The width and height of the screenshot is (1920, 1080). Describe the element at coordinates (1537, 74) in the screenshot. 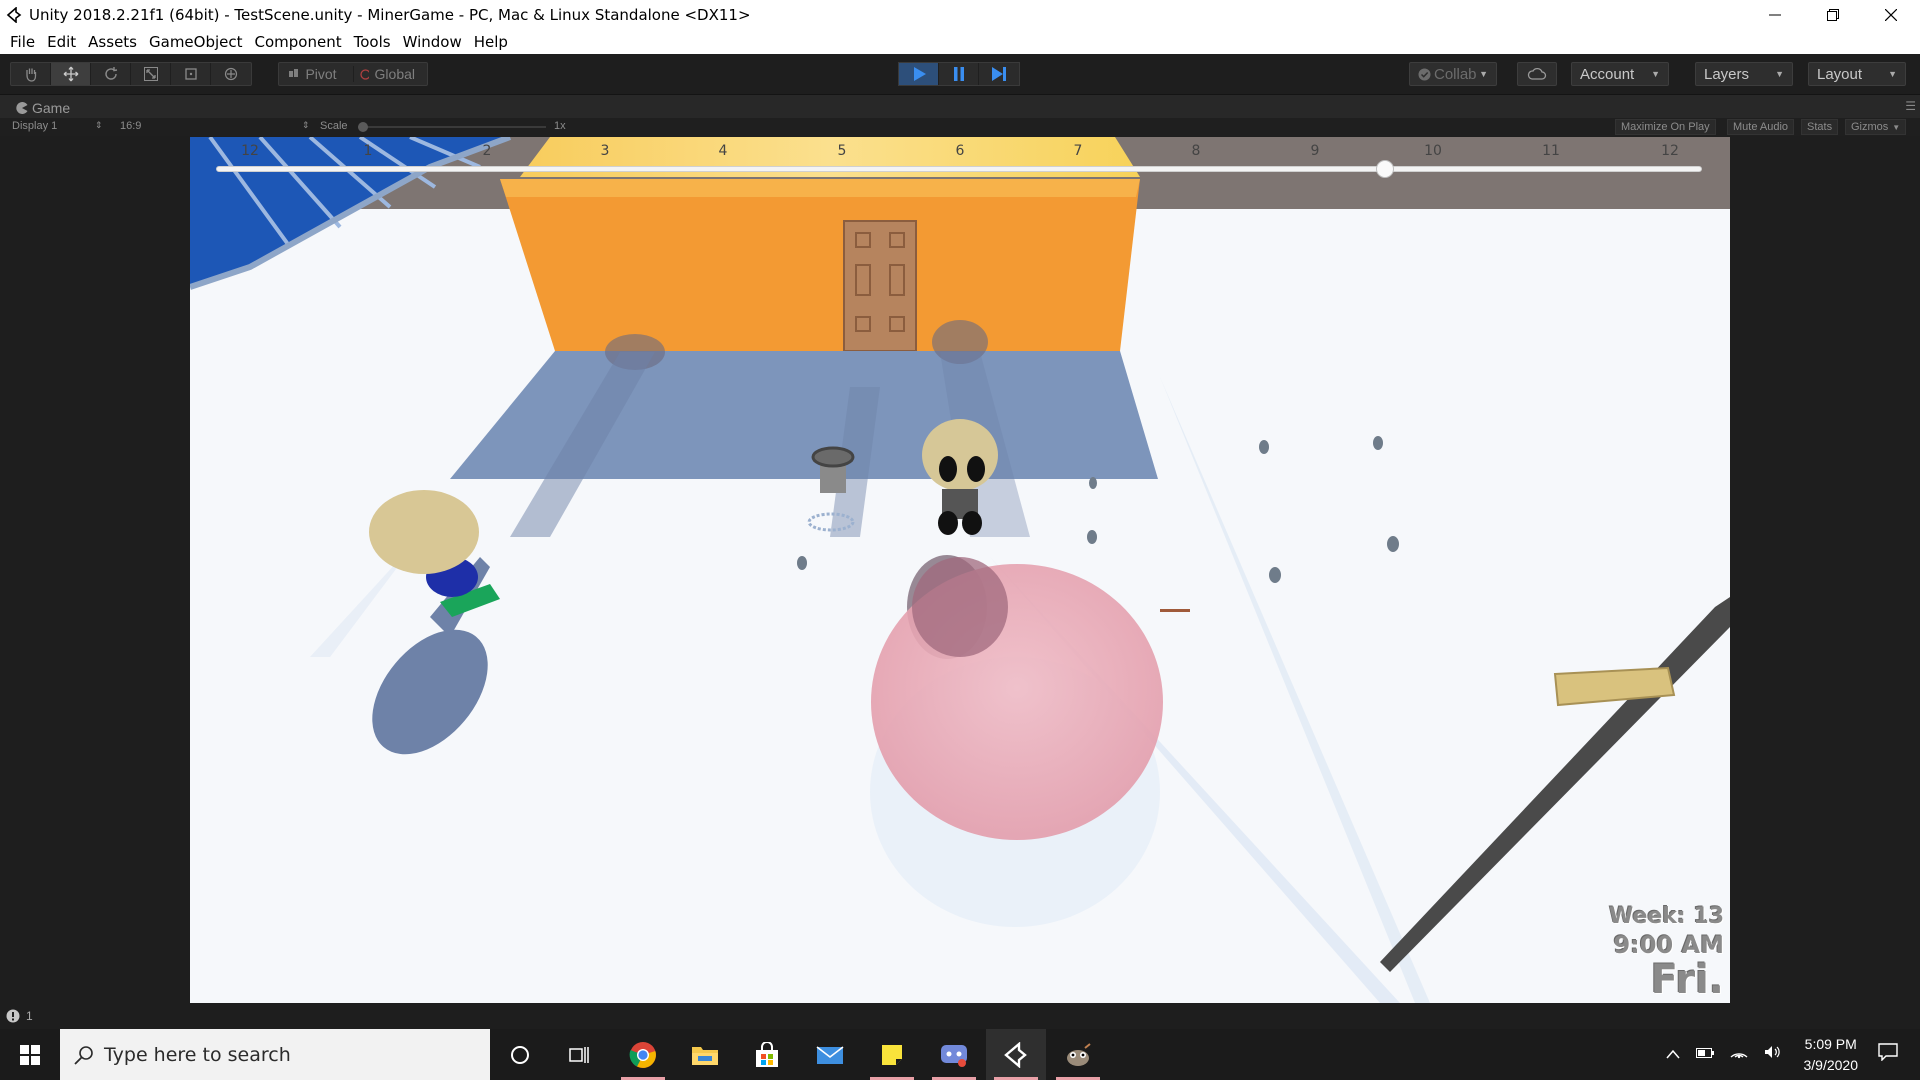

I see `cloud-button` at that location.